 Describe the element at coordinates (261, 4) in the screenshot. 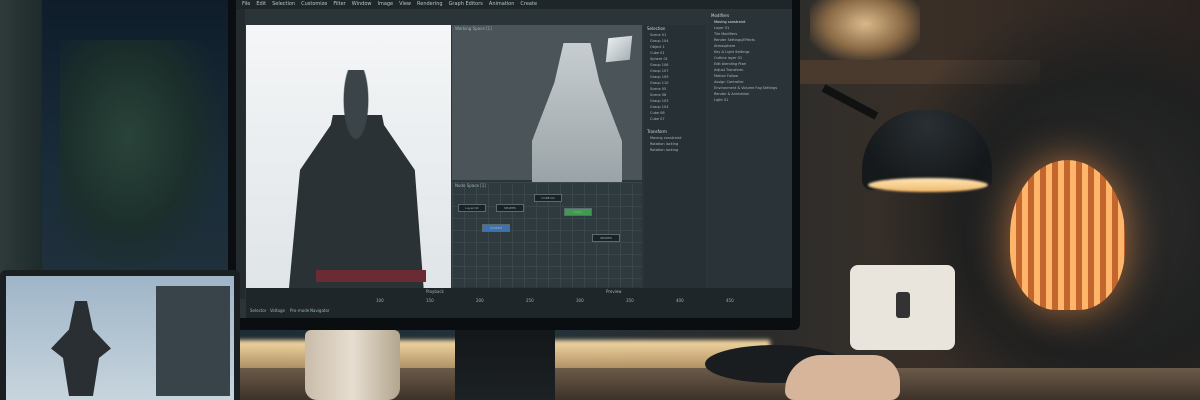

I see `menu-edit: Edit` at that location.